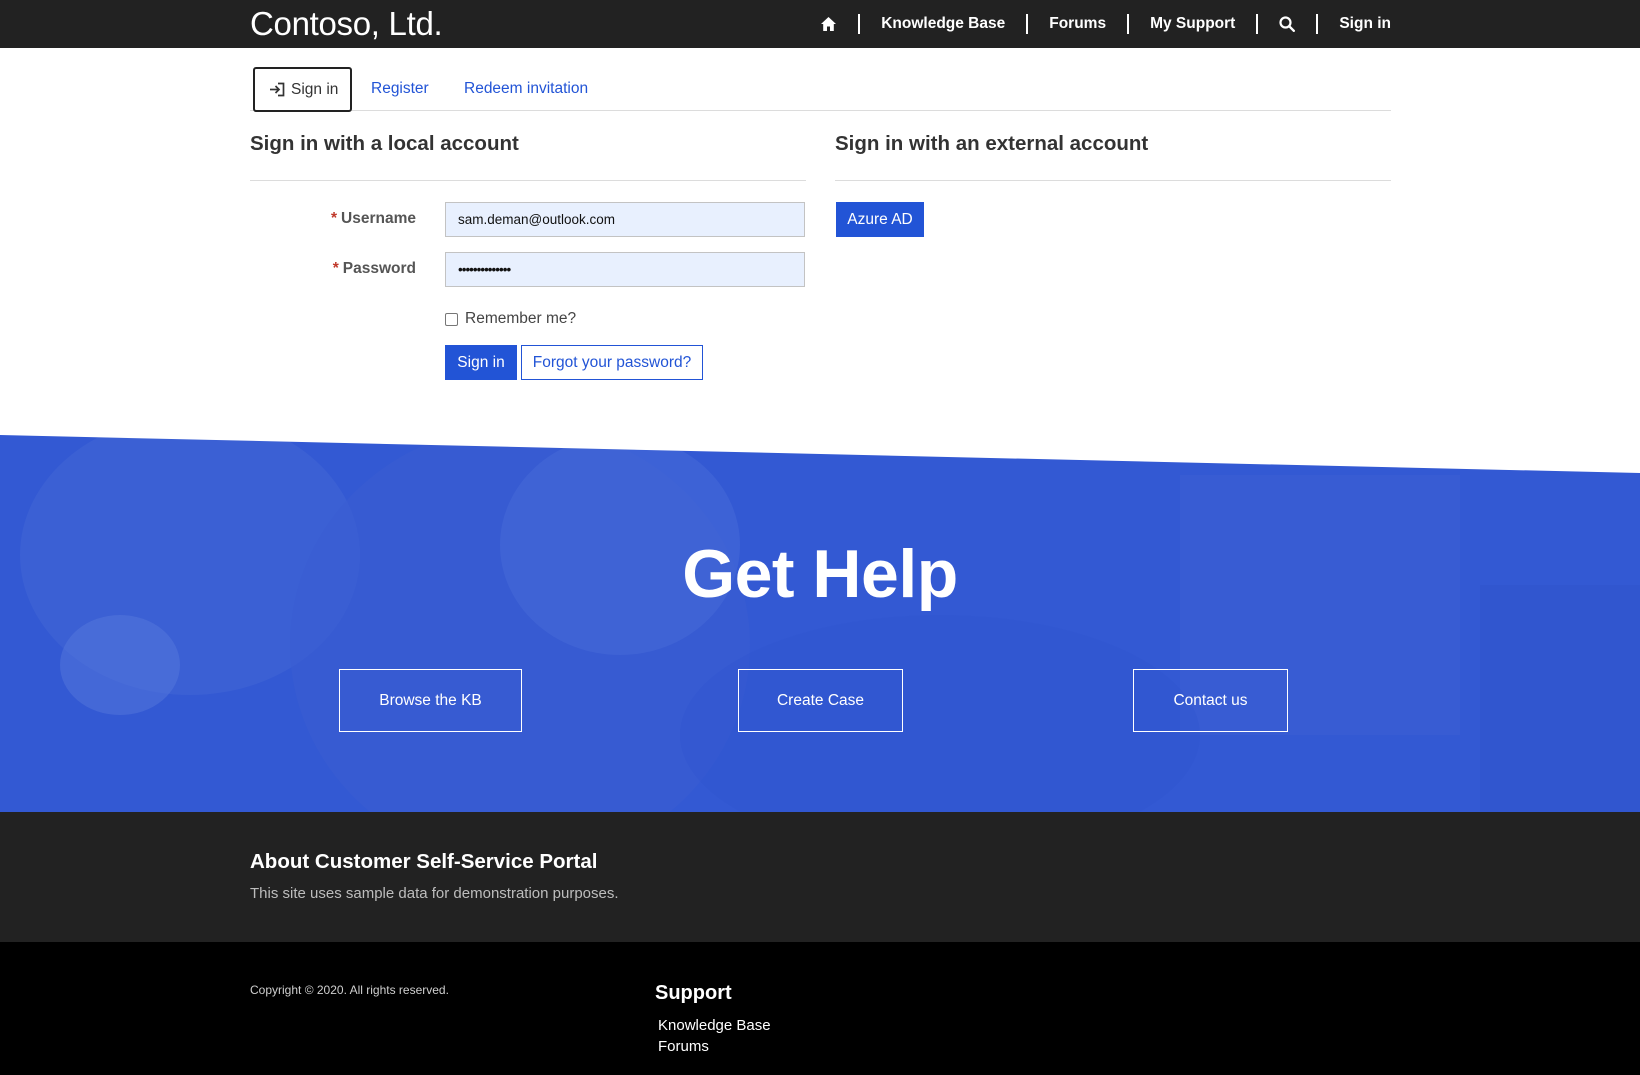 This screenshot has height=1075, width=1640. Describe the element at coordinates (520, 319) in the screenshot. I see `remember-me-label: Remember me?` at that location.